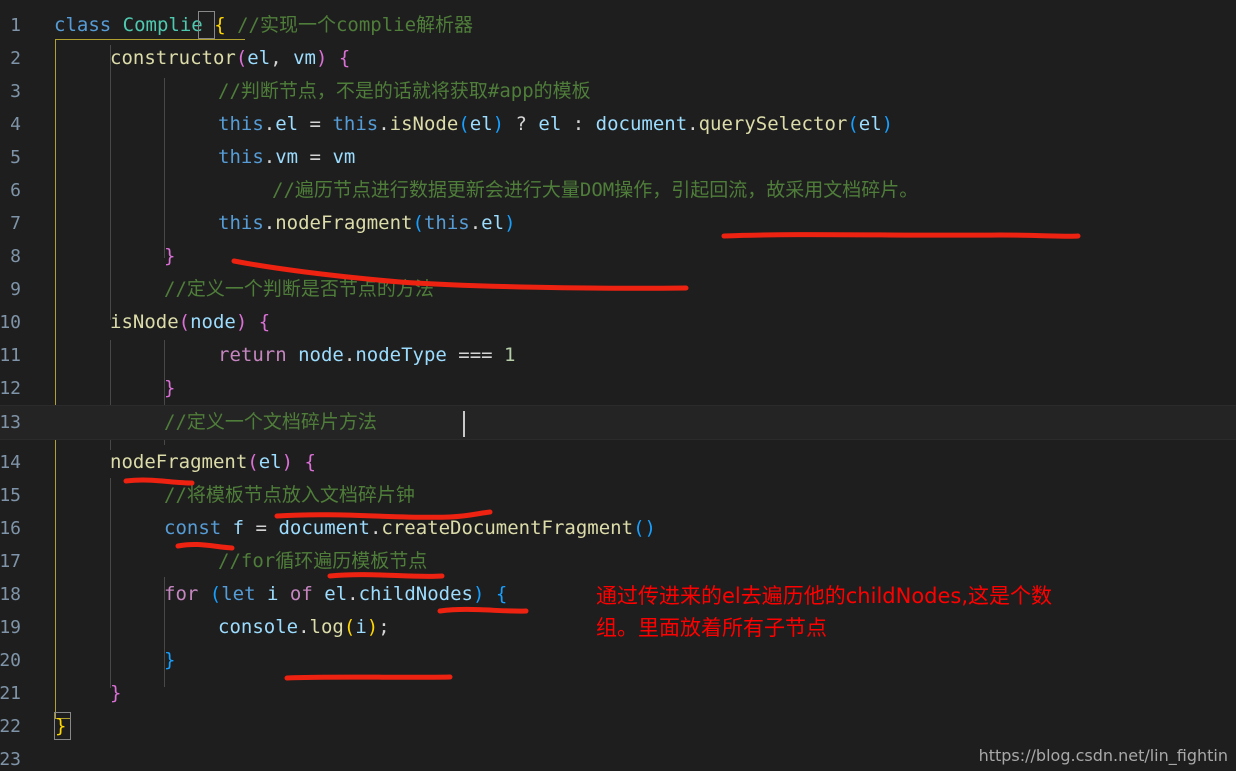 This screenshot has height=771, width=1236. I want to click on code-line: 12 }, so click(618, 388).